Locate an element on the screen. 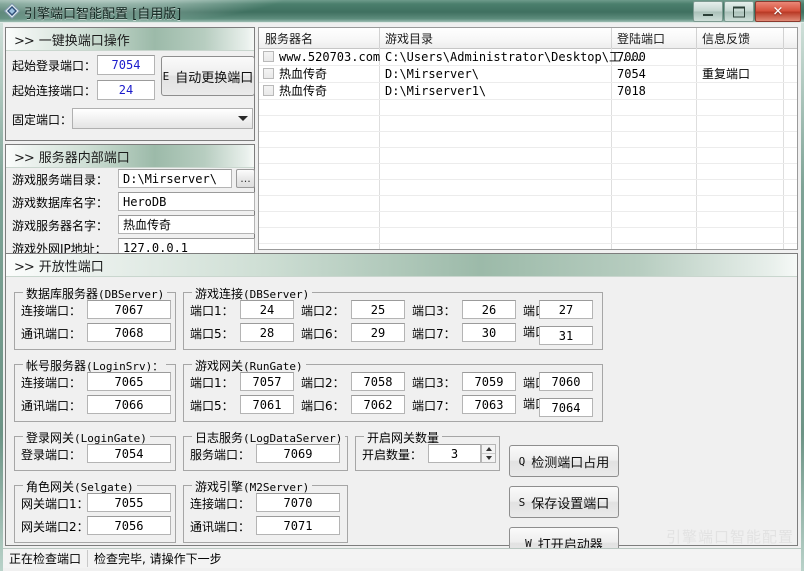 The image size is (804, 571). close-button: ✕ is located at coordinates (778, 11).